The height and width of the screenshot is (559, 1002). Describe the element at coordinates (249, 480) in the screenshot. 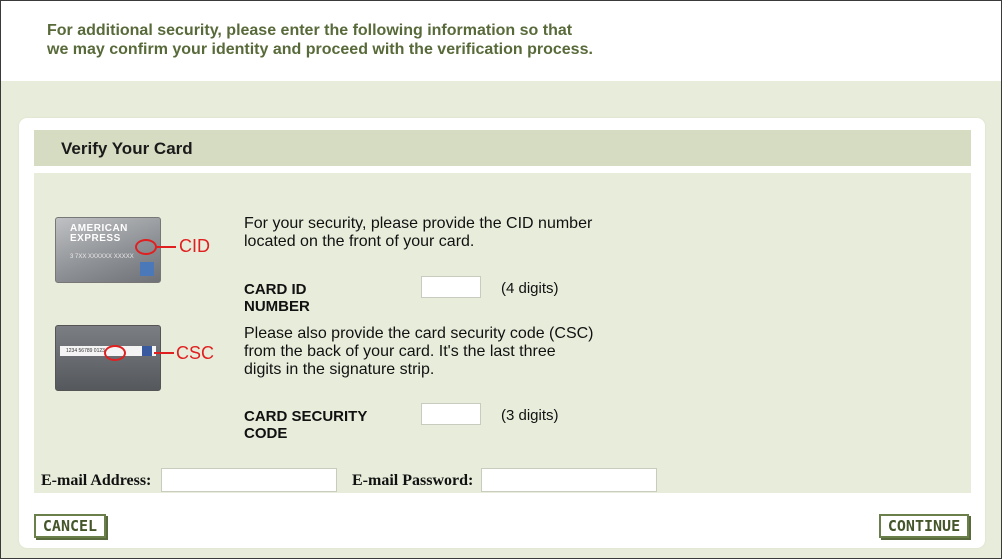

I see `email-address-input` at that location.